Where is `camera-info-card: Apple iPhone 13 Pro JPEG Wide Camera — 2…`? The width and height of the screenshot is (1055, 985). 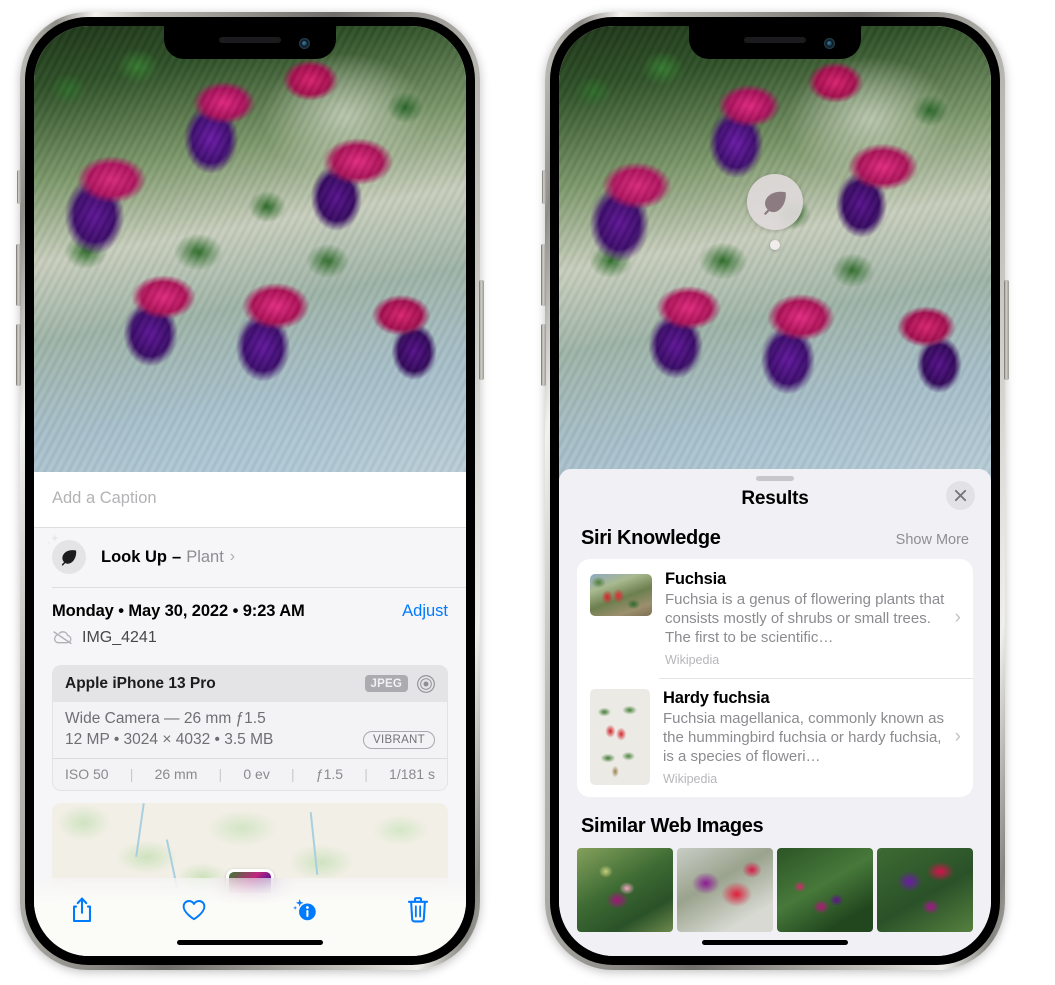 camera-info-card: Apple iPhone 13 Pro JPEG Wide Camera — 2… is located at coordinates (250, 727).